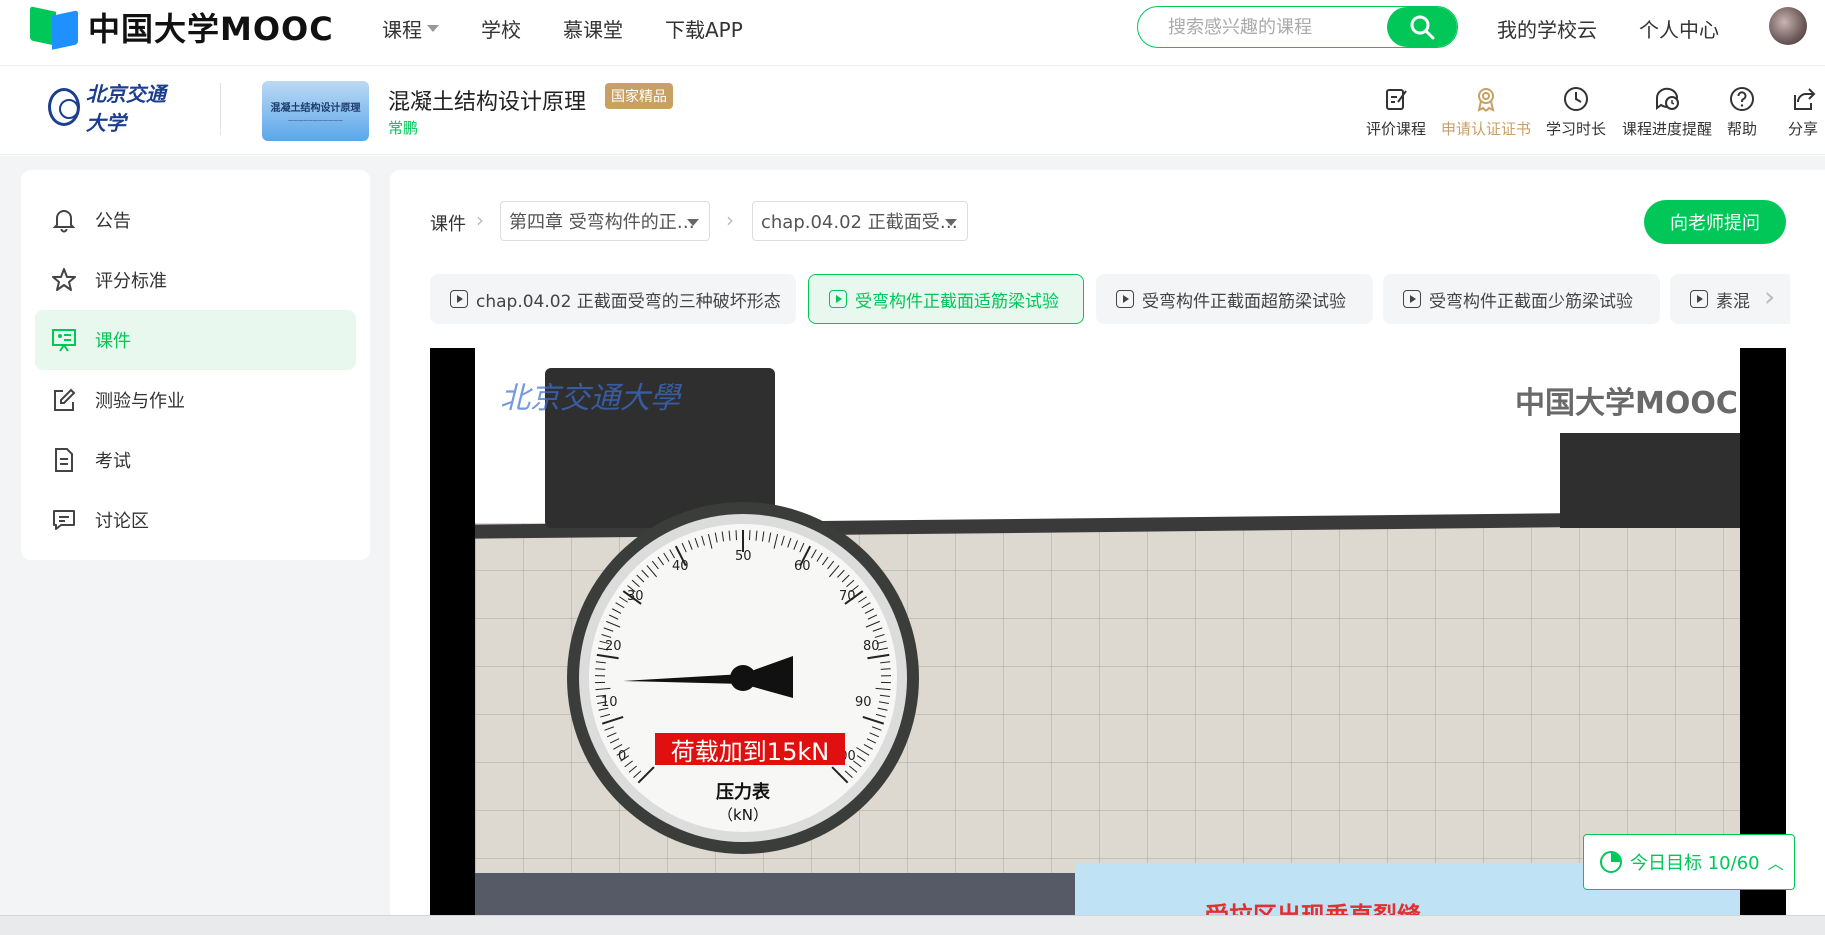  I want to click on search-icon, so click(1422, 27).